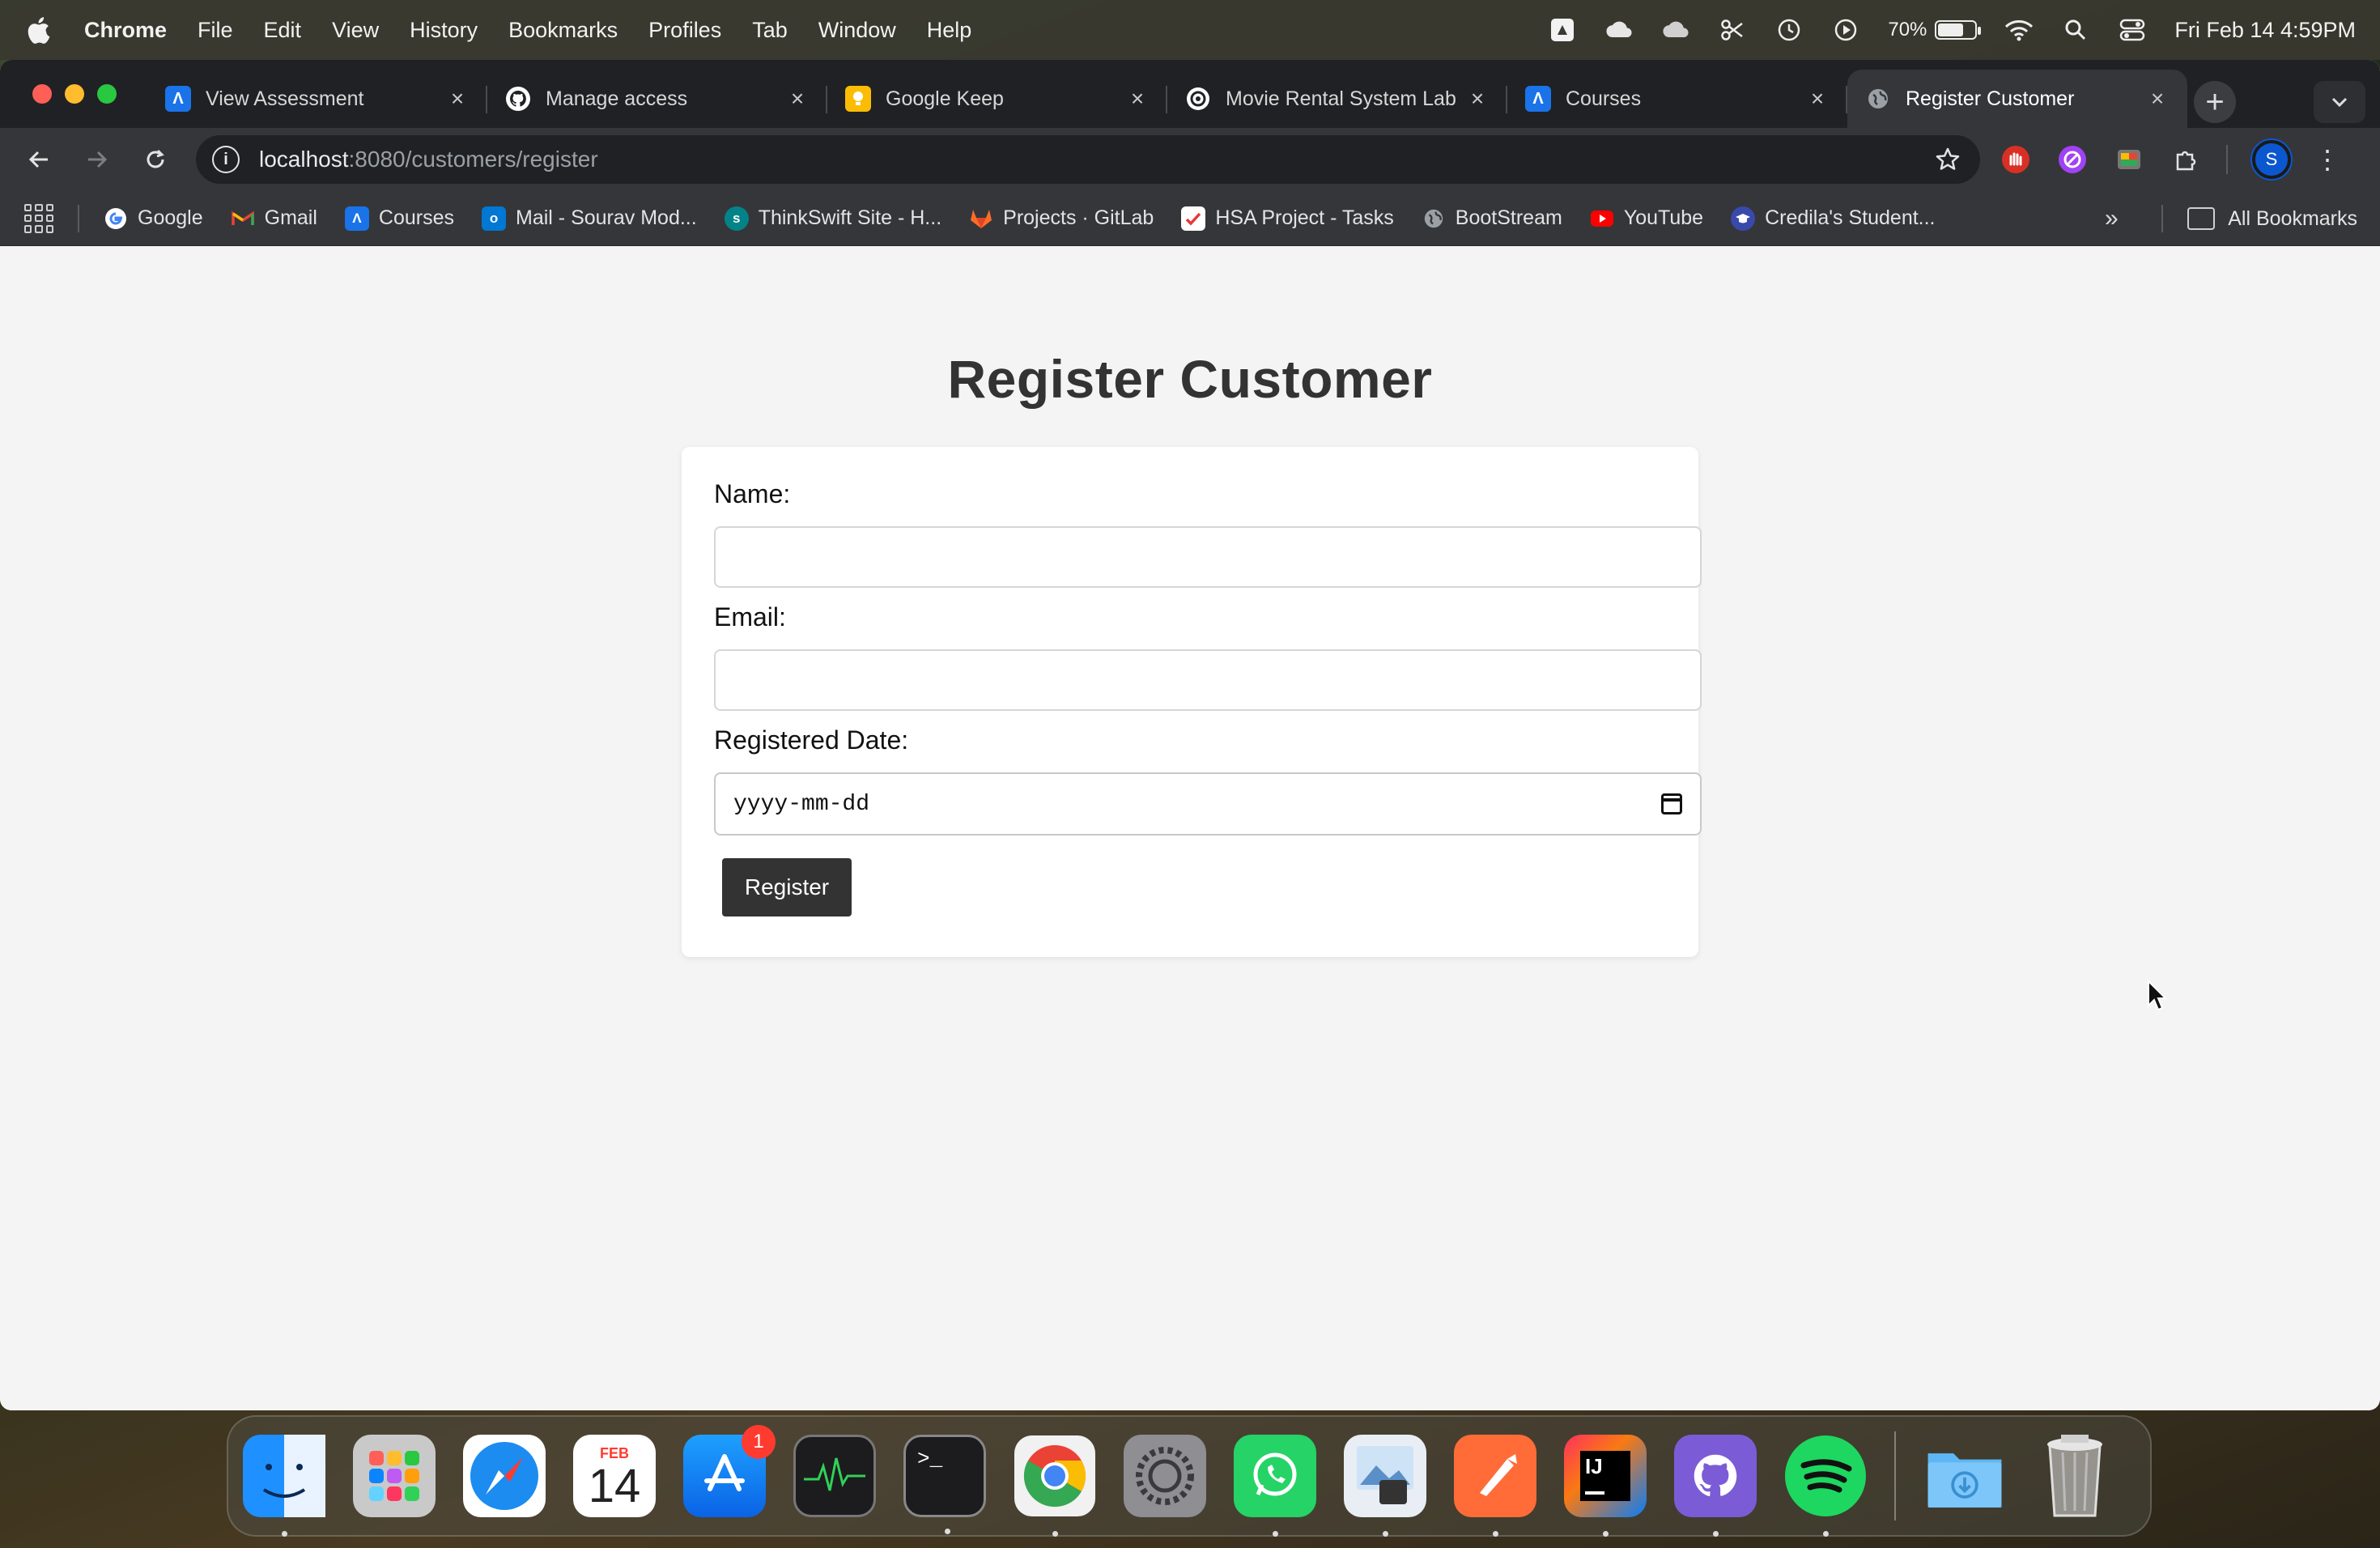 The width and height of the screenshot is (2380, 1548). Describe the element at coordinates (1676, 30) in the screenshot. I see `cloud-sync-icon` at that location.